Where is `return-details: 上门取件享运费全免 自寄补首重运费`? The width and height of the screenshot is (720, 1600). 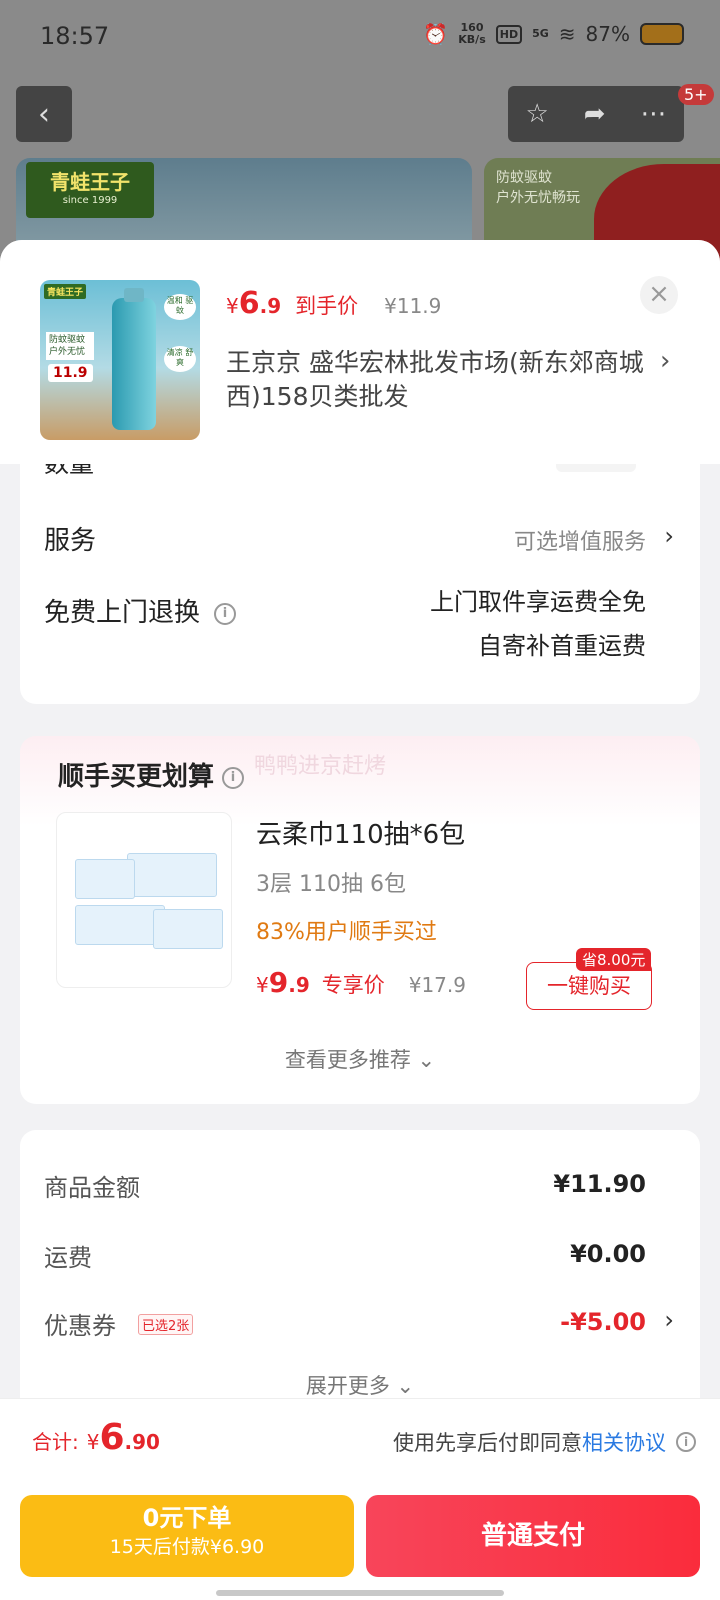 return-details: 上门取件享运费全免 自寄补首重运费 is located at coordinates (538, 624).